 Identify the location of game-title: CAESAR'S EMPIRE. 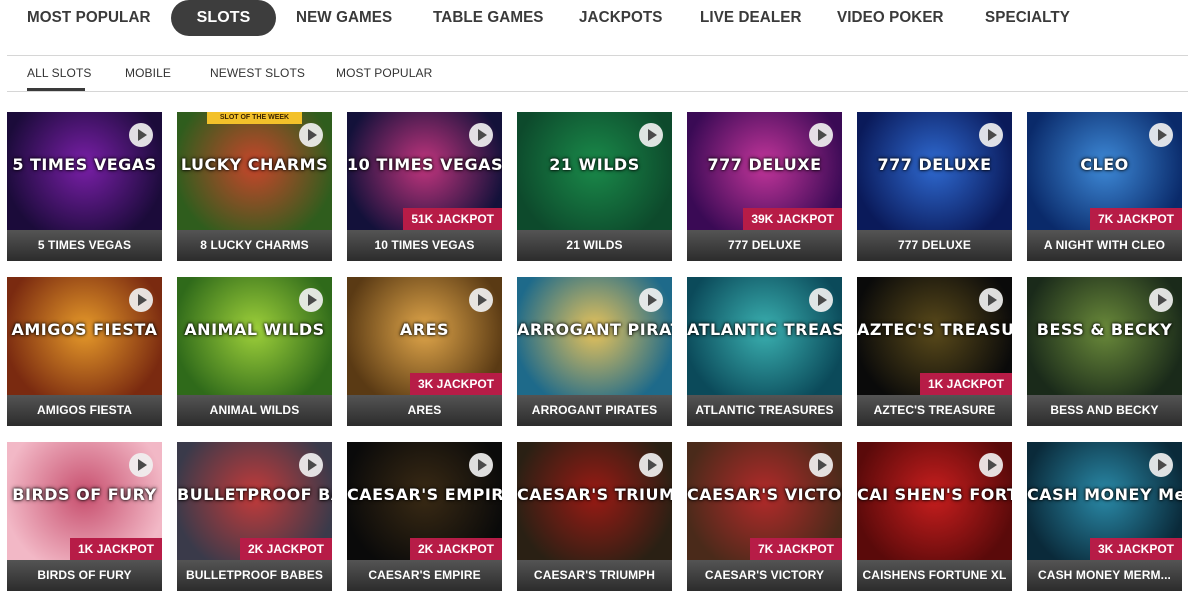
(424, 575).